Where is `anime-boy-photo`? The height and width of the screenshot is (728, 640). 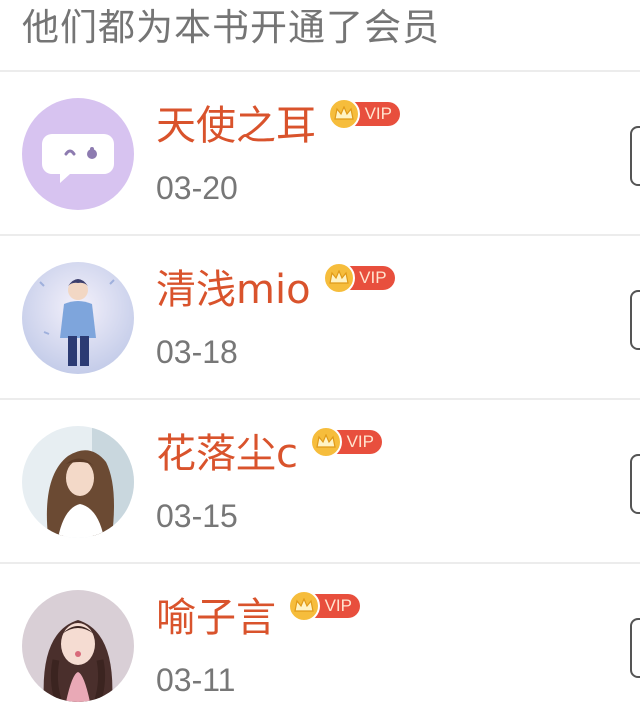
anime-boy-photo is located at coordinates (78, 318).